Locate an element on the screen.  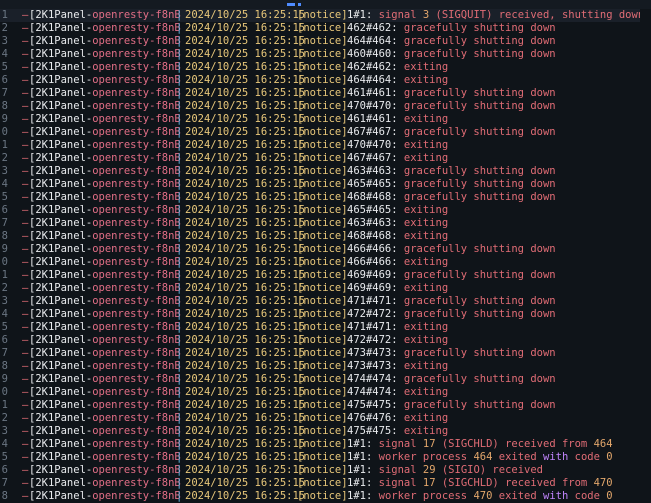
message-fragment: (SIGQUIT) received, shutting down is located at coordinates (537, 15).